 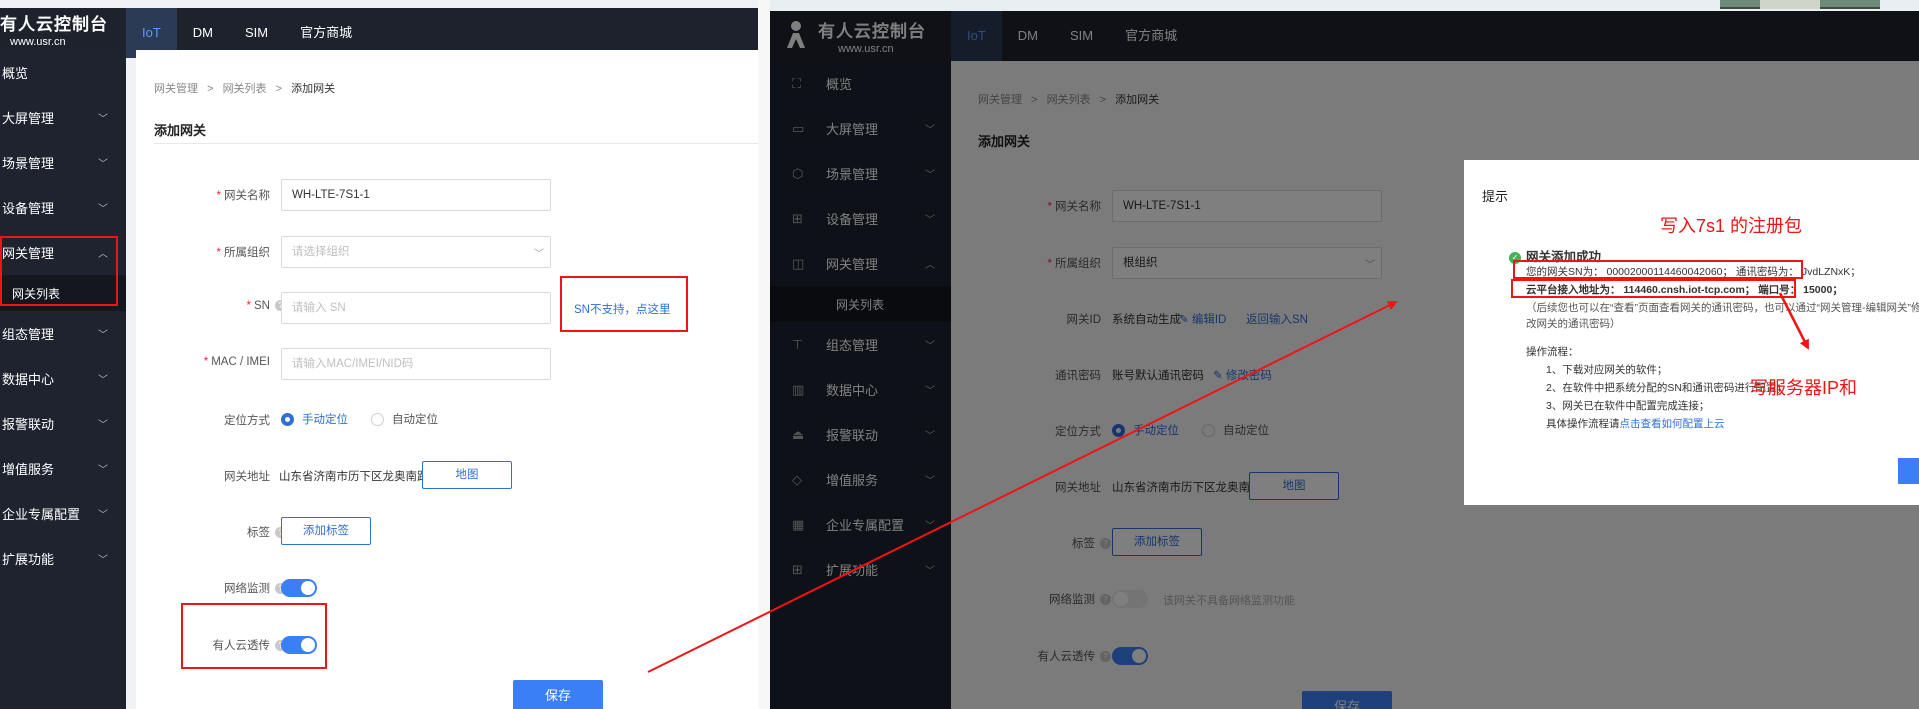 I want to click on sn-label: *SN?, so click(x=226, y=306).